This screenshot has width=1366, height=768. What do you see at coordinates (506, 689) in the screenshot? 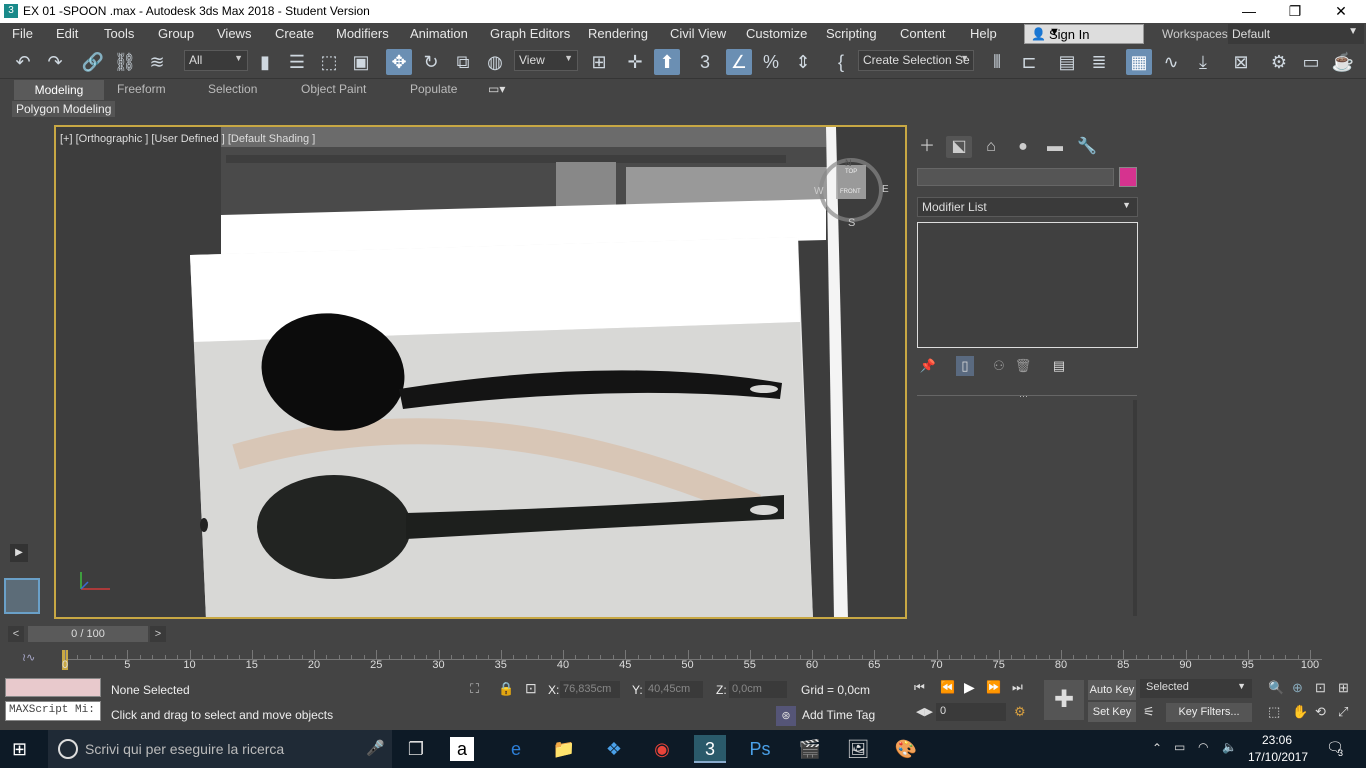
I see `selection-lock-icon: 🔒` at bounding box center [506, 689].